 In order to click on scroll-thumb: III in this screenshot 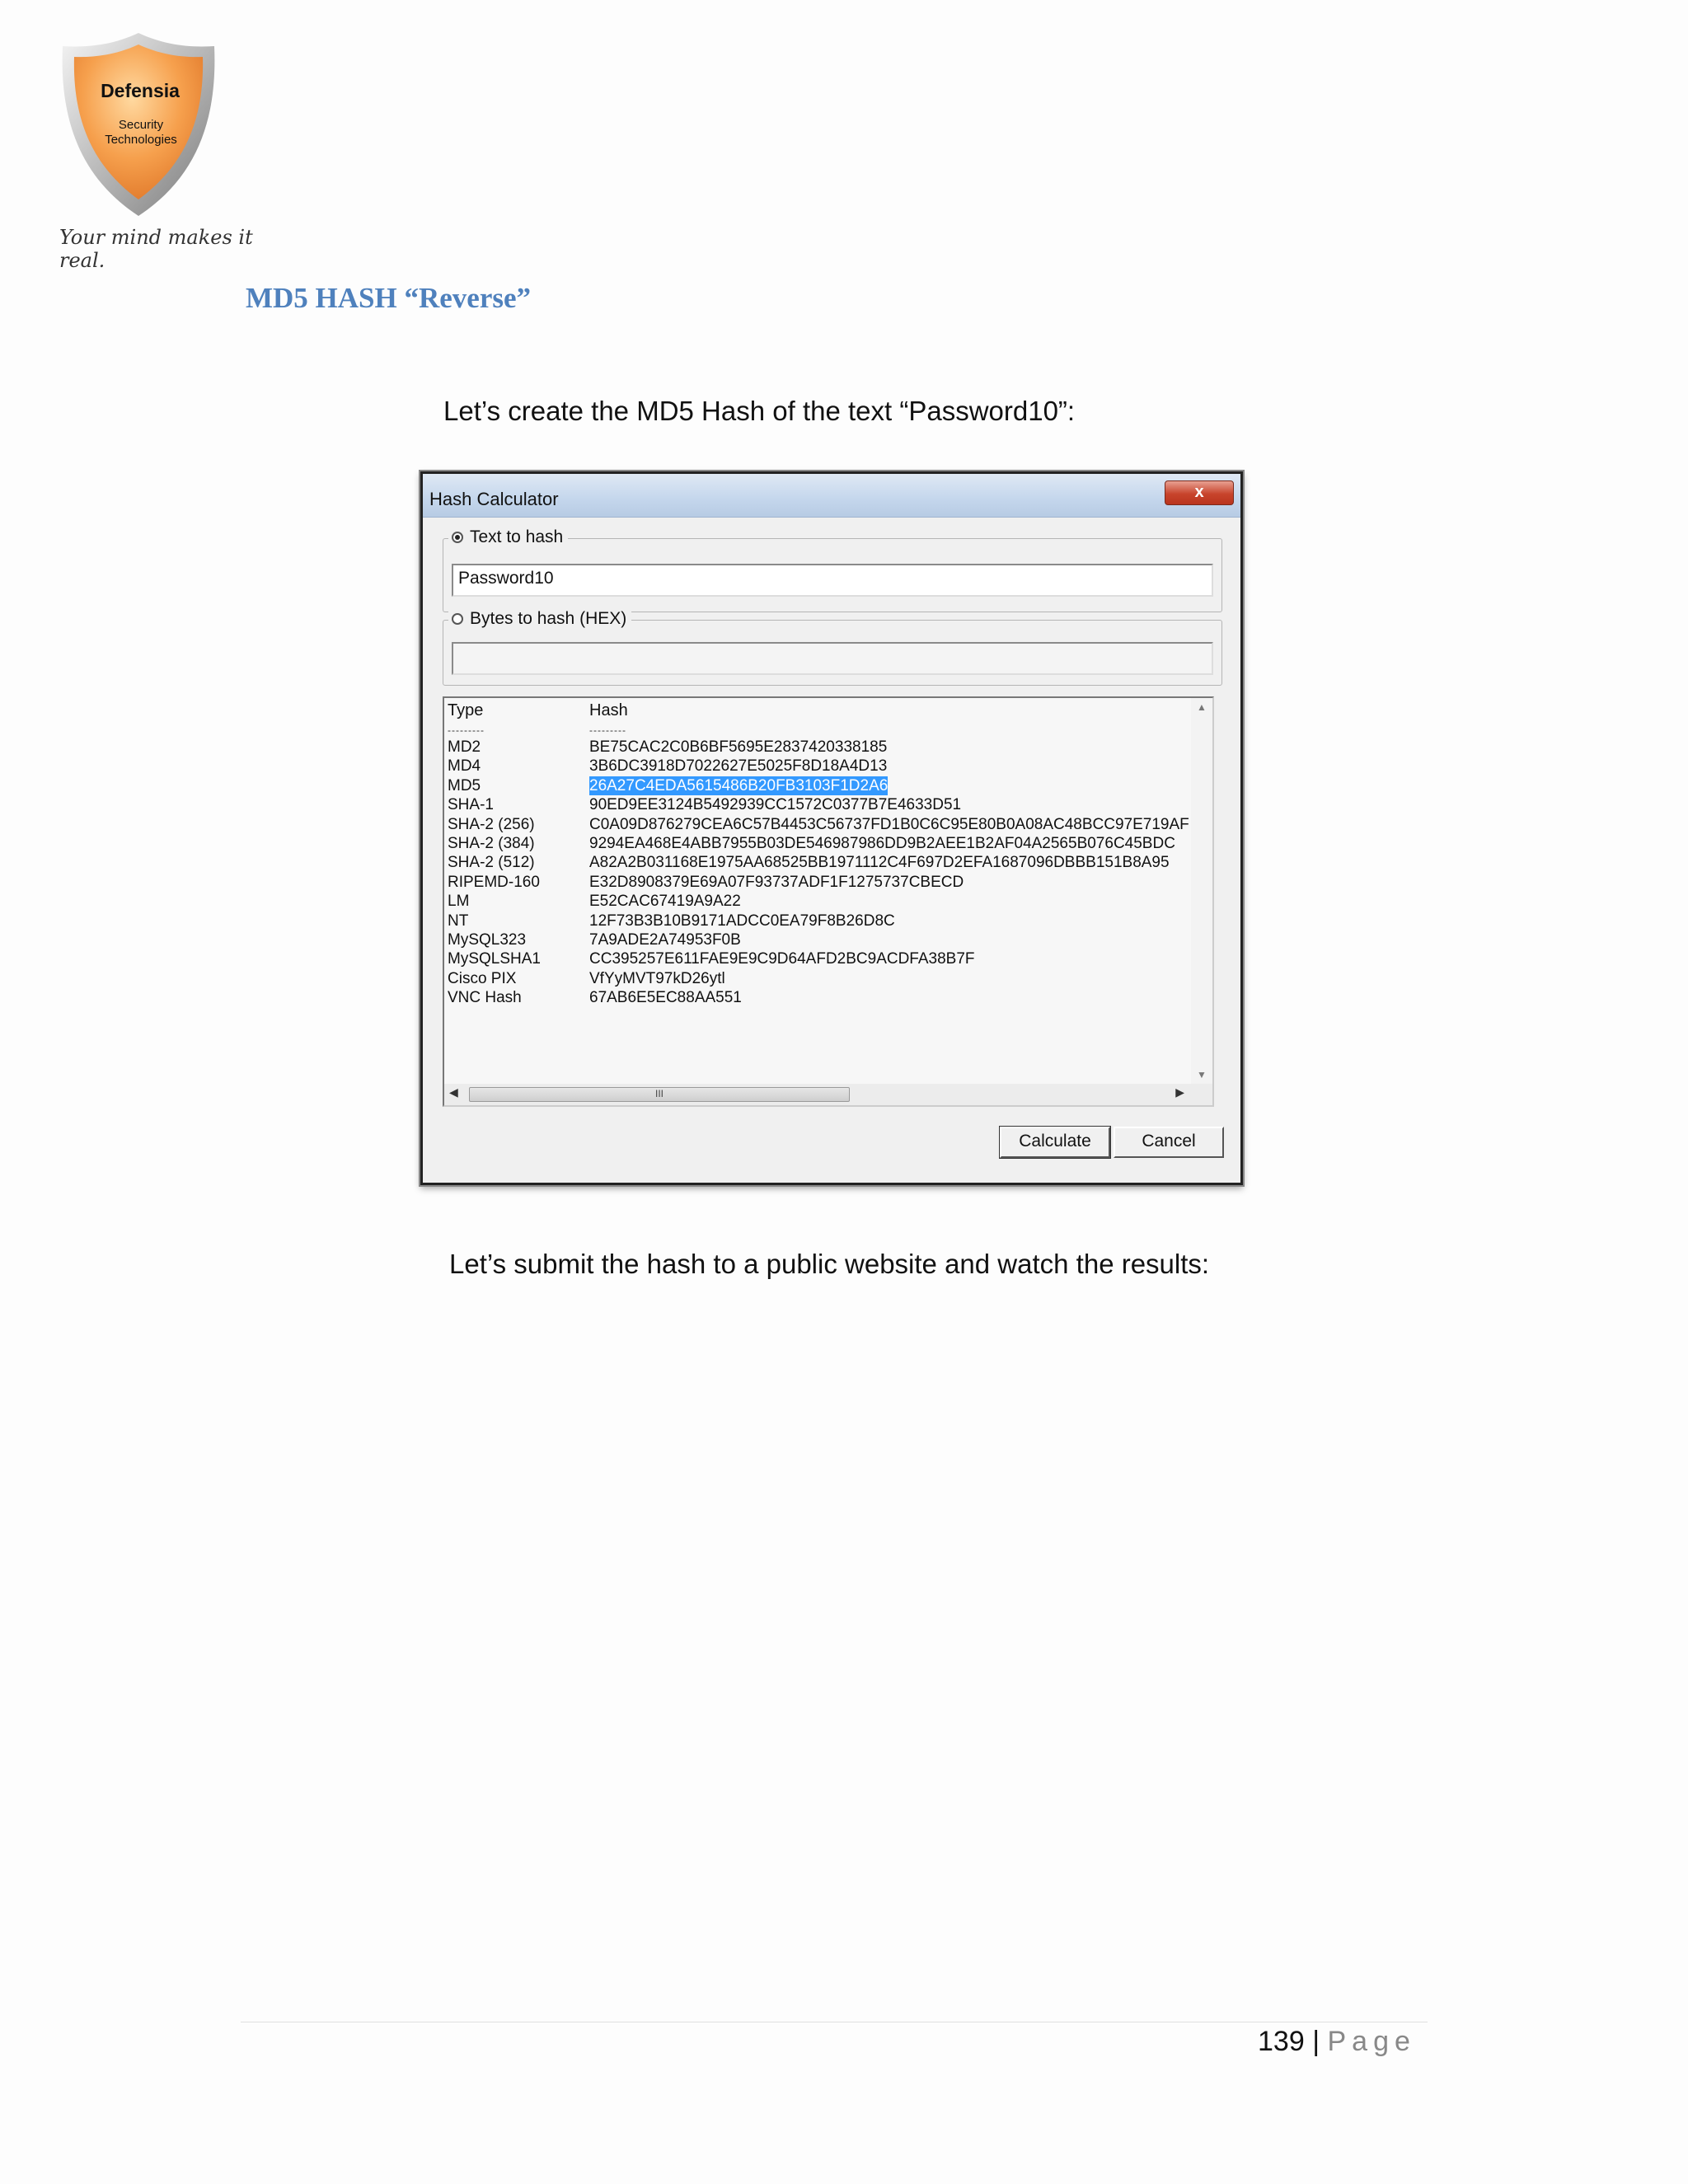, I will do `click(659, 1094)`.